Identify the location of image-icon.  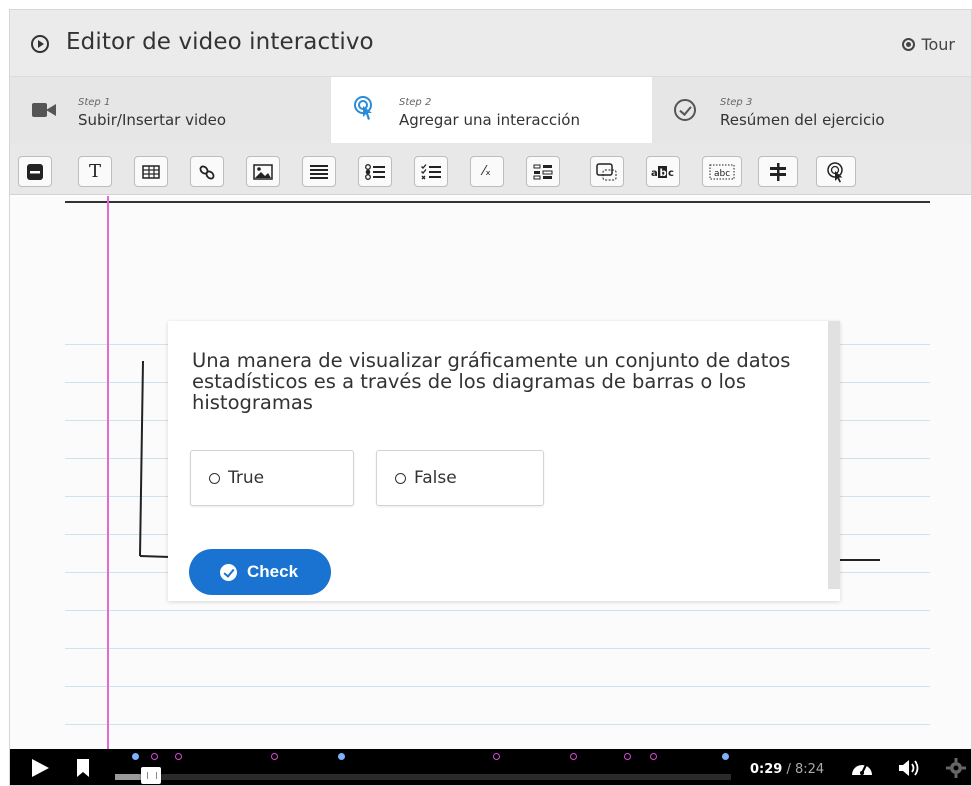
(263, 171).